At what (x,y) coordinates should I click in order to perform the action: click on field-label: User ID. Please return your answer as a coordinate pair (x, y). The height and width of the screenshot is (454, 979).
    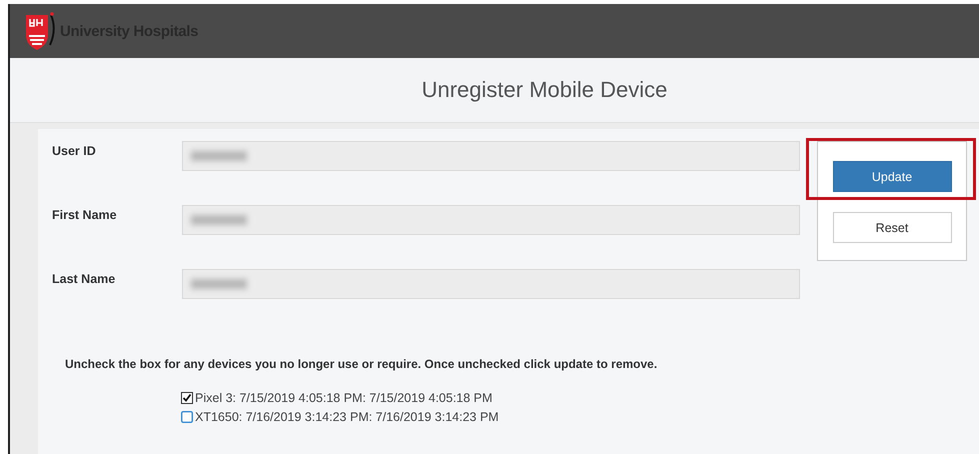
    Looking at the image, I should click on (74, 151).